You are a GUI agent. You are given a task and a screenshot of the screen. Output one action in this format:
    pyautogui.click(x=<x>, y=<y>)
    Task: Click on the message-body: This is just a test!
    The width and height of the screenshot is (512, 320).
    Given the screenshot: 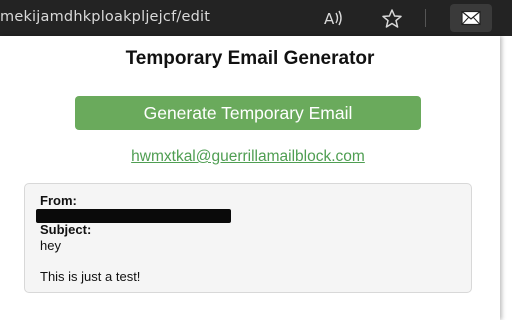 What is the action you would take?
    pyautogui.click(x=90, y=276)
    